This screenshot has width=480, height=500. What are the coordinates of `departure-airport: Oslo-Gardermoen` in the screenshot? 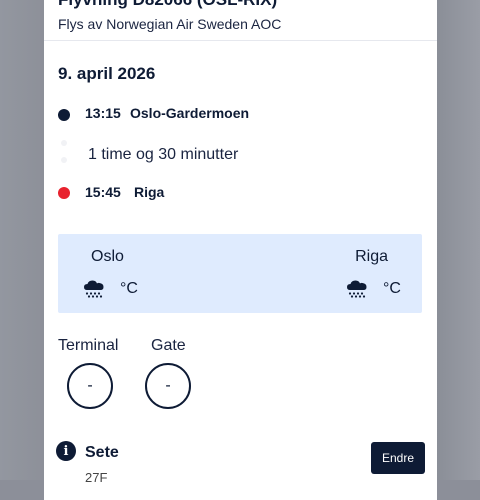 It's located at (190, 113).